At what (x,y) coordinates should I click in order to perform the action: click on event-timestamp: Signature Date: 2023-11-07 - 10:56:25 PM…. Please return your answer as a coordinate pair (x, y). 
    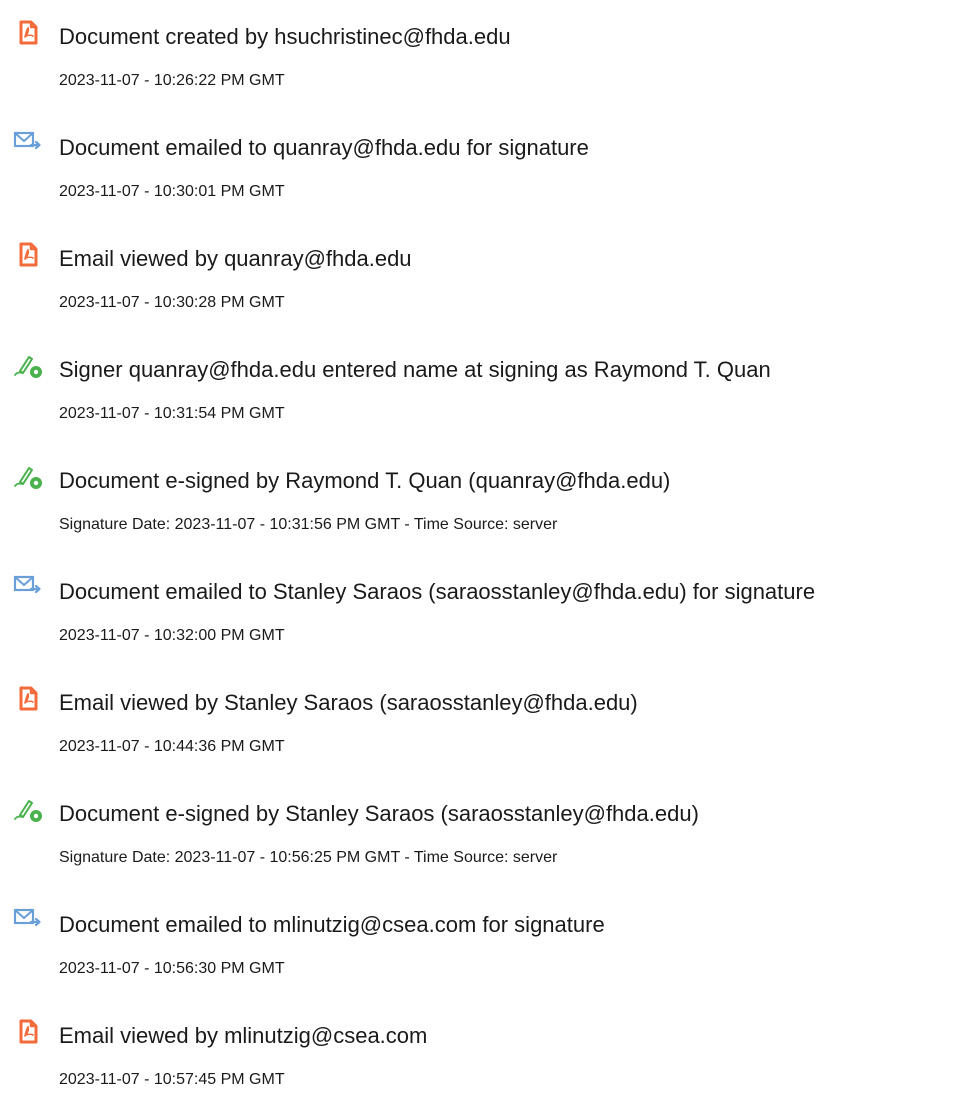
    Looking at the image, I should click on (308, 857).